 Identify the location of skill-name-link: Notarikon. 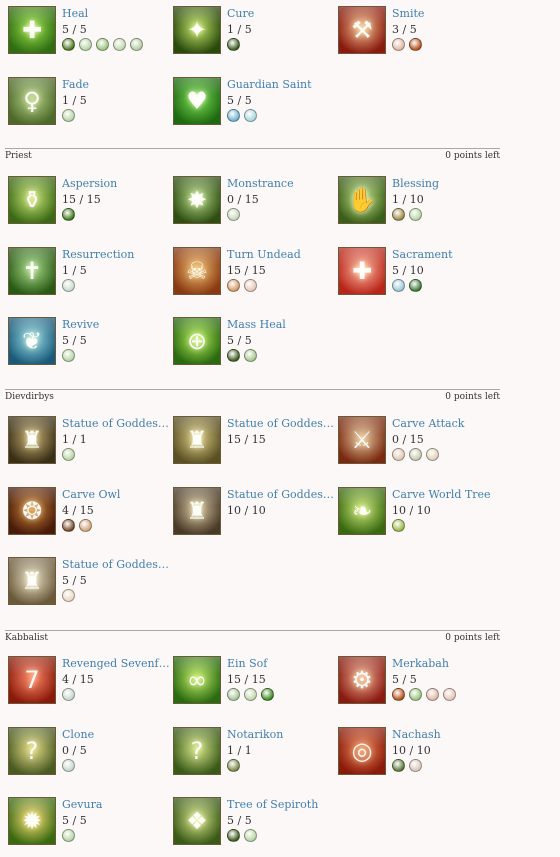
(281, 735).